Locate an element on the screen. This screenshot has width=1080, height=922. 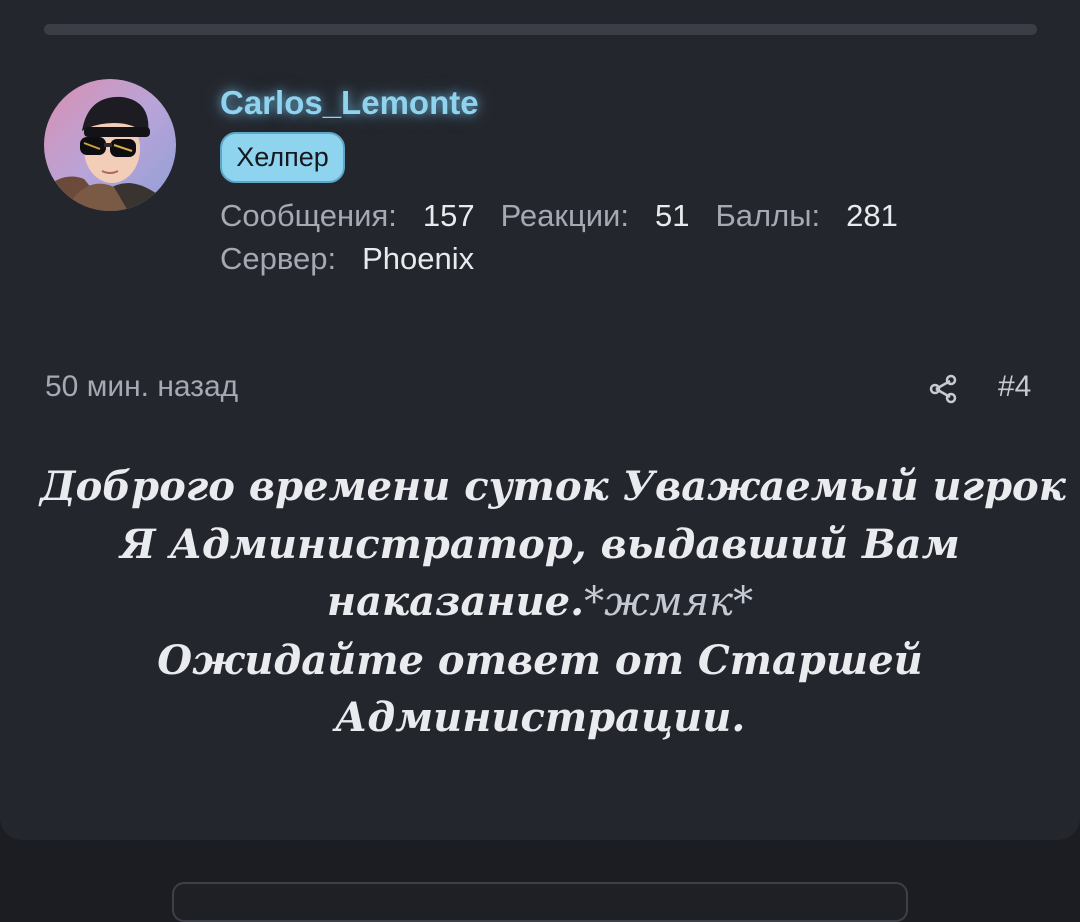
avatar is located at coordinates (110, 145).